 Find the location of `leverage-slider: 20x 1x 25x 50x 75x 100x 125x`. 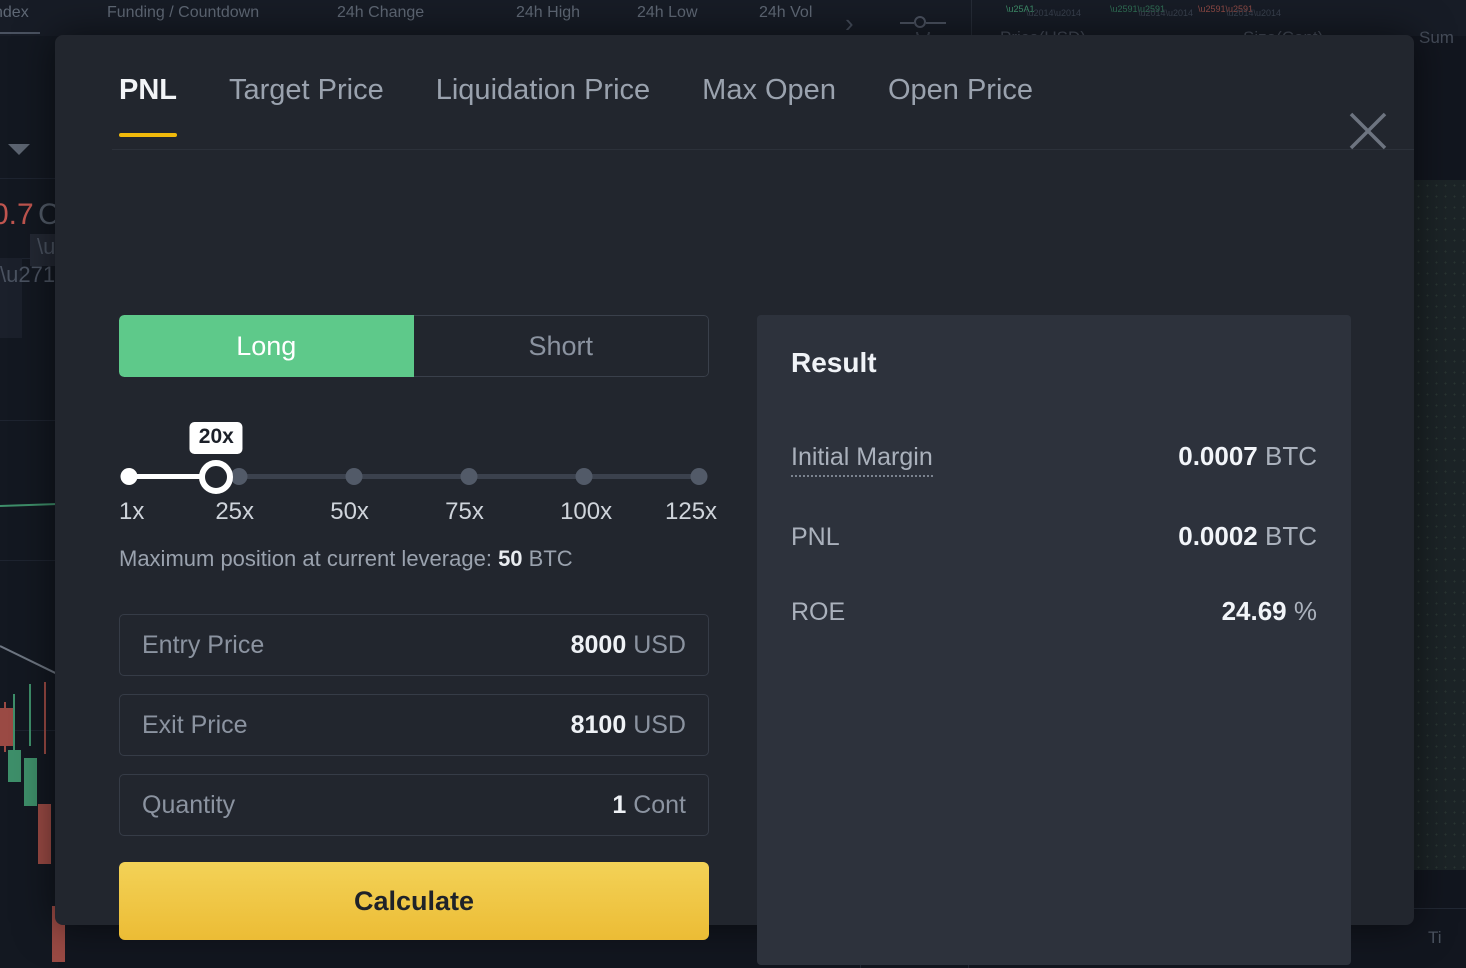

leverage-slider: 20x 1x 25x 50x 75x 100x 125x is located at coordinates (418, 482).